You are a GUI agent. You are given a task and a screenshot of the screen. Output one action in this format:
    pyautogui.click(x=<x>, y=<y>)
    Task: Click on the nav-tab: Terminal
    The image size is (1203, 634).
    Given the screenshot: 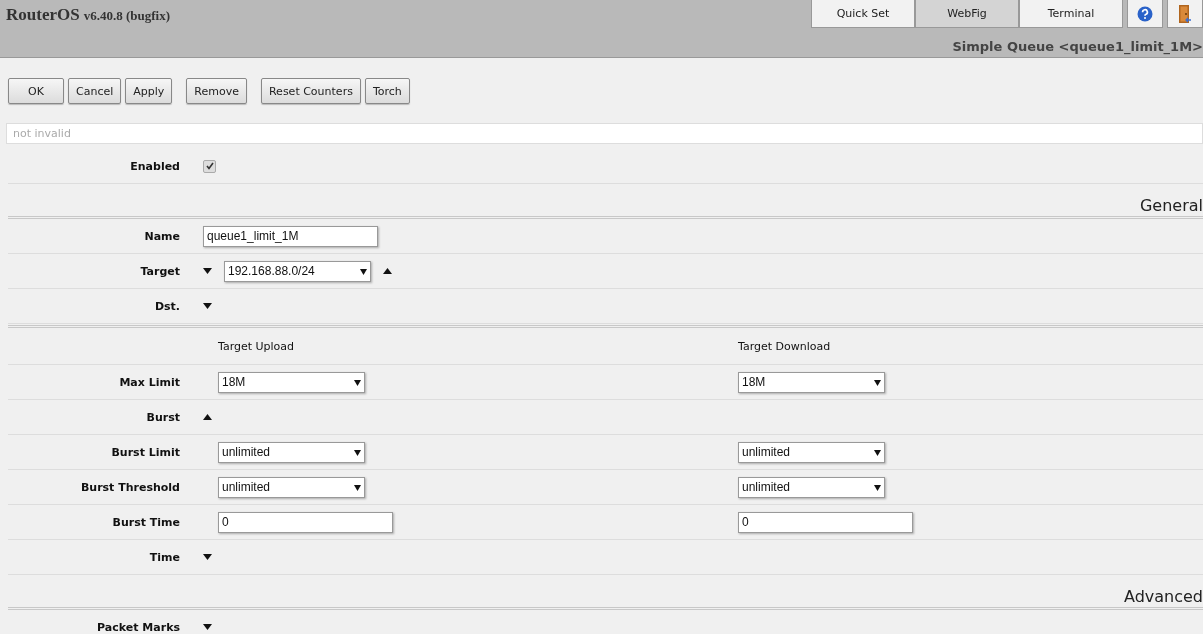 What is the action you would take?
    pyautogui.click(x=1071, y=14)
    